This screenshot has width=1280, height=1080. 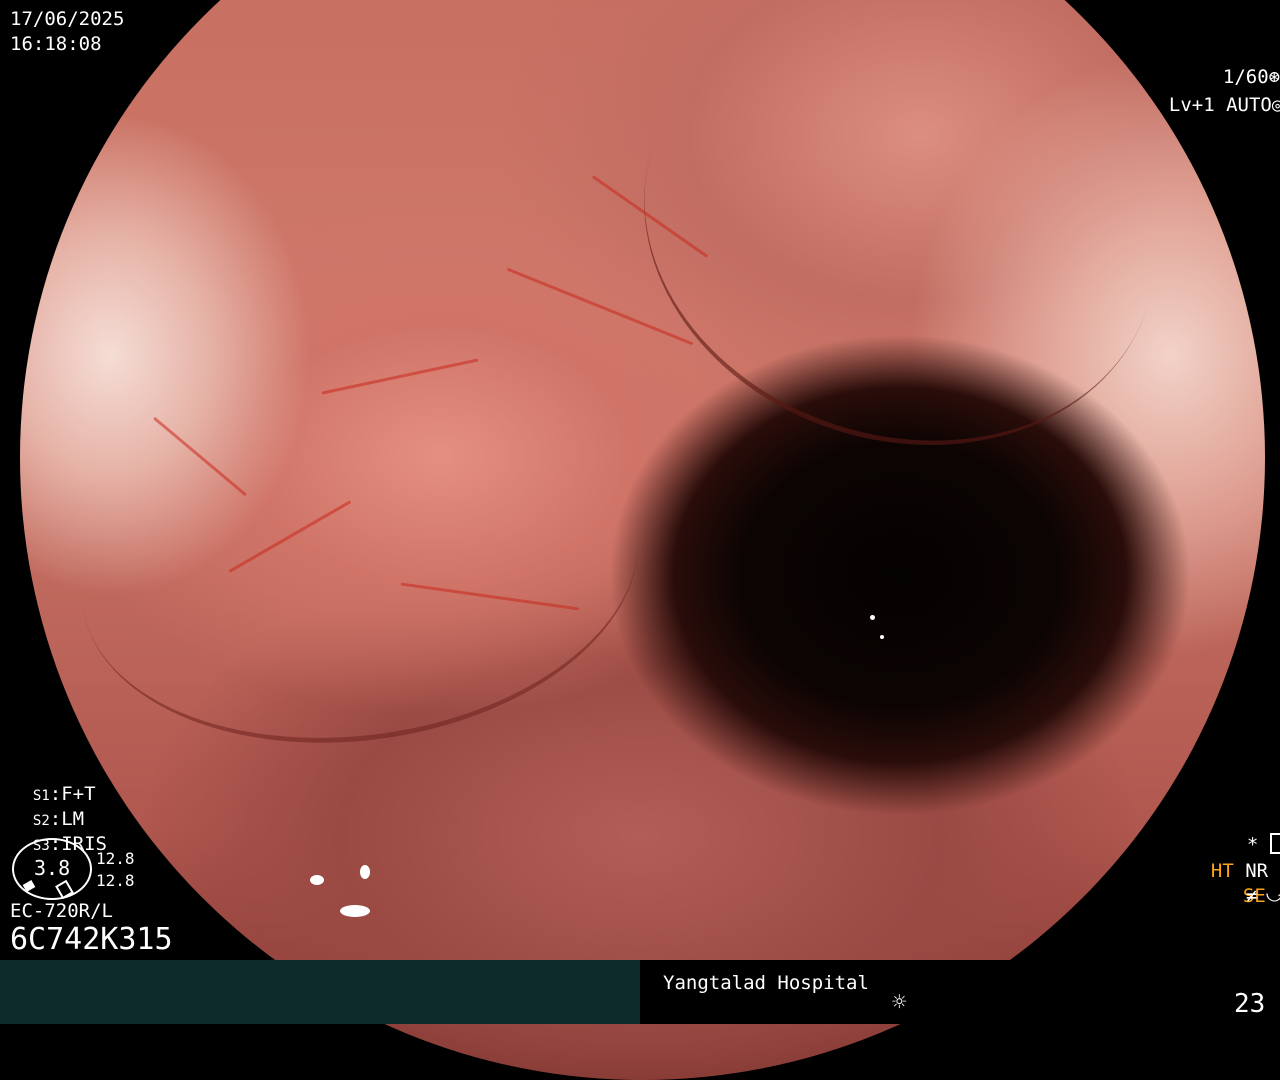 What do you see at coordinates (115, 858) in the screenshot?
I see `gauge-upper: 12.8` at bounding box center [115, 858].